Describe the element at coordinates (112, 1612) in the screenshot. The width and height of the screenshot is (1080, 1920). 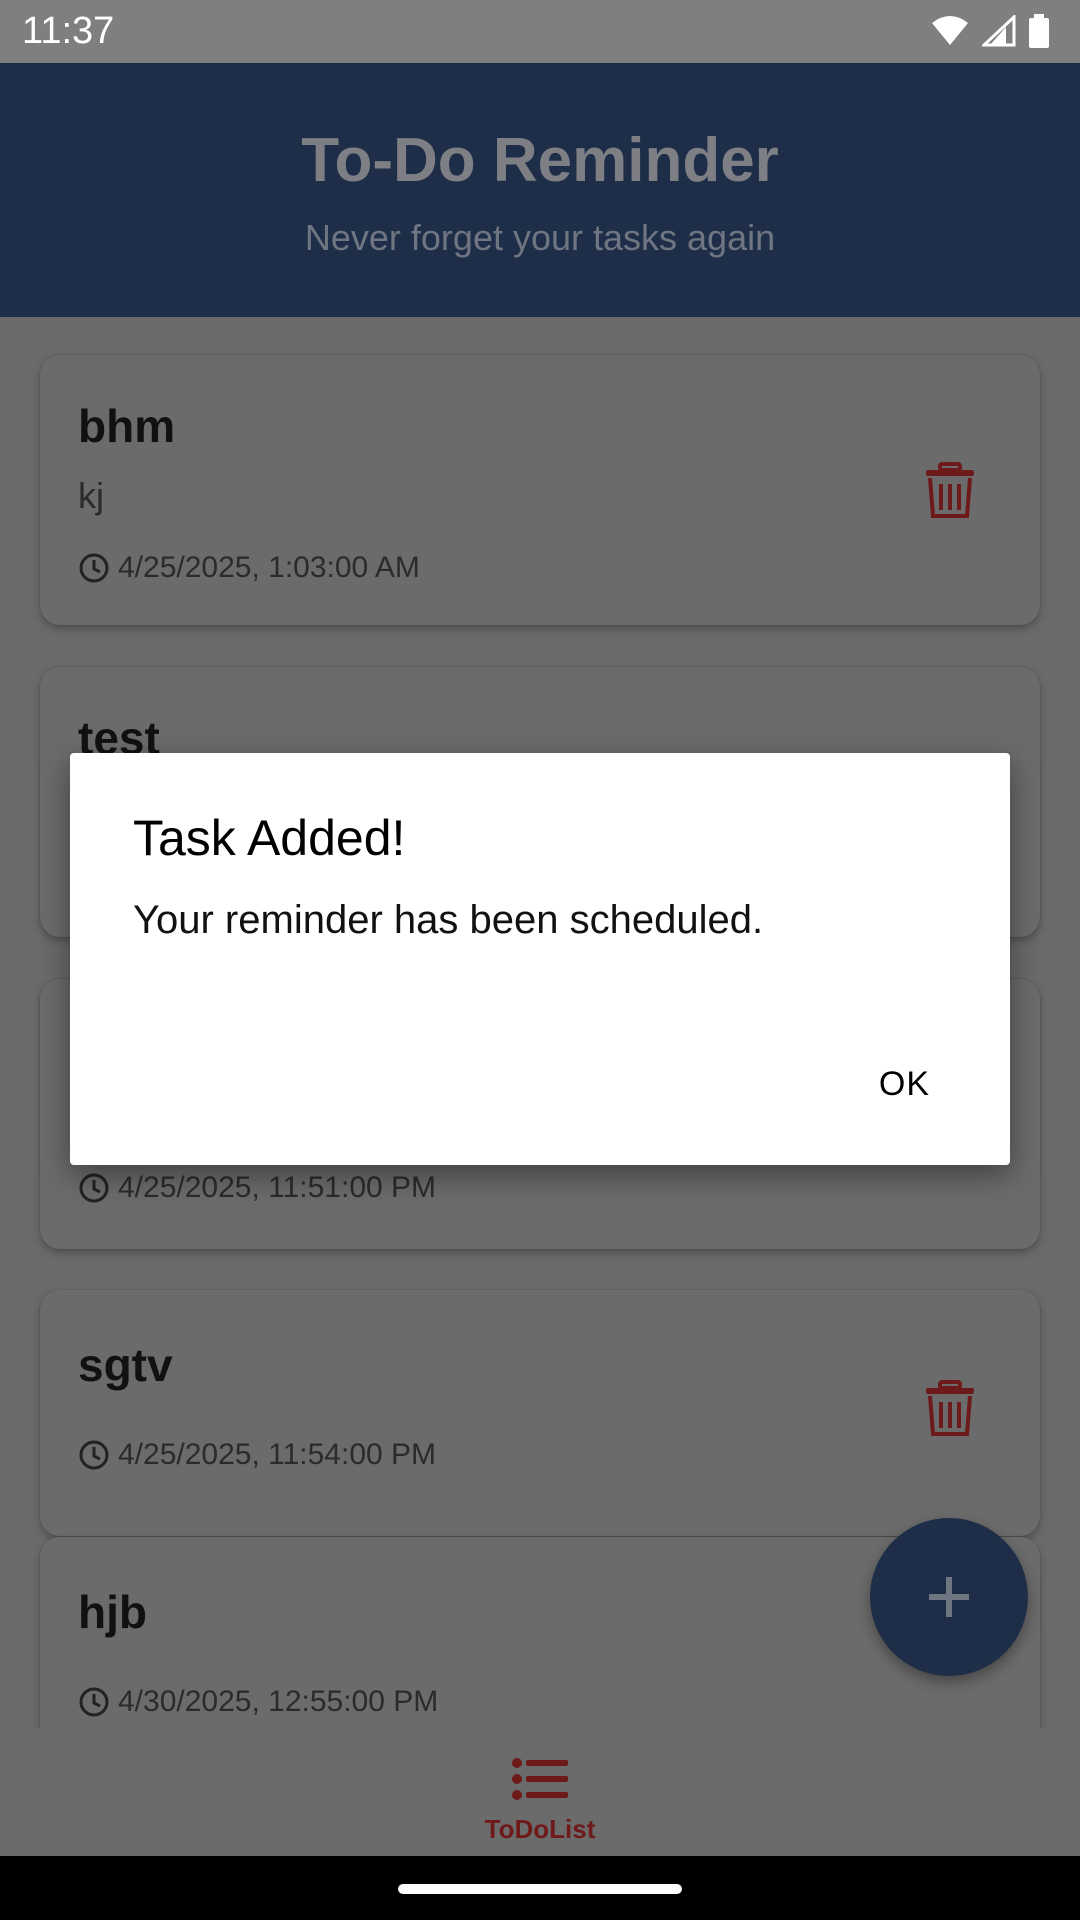
I see `task-title: hjb` at that location.